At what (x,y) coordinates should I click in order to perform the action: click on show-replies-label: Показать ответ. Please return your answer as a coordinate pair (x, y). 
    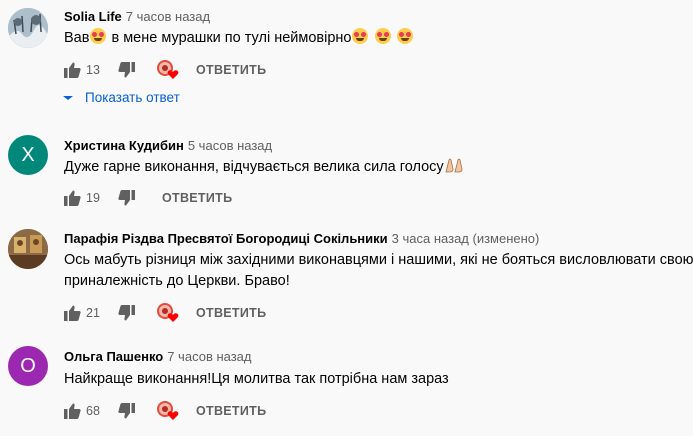
    Looking at the image, I should click on (132, 97).